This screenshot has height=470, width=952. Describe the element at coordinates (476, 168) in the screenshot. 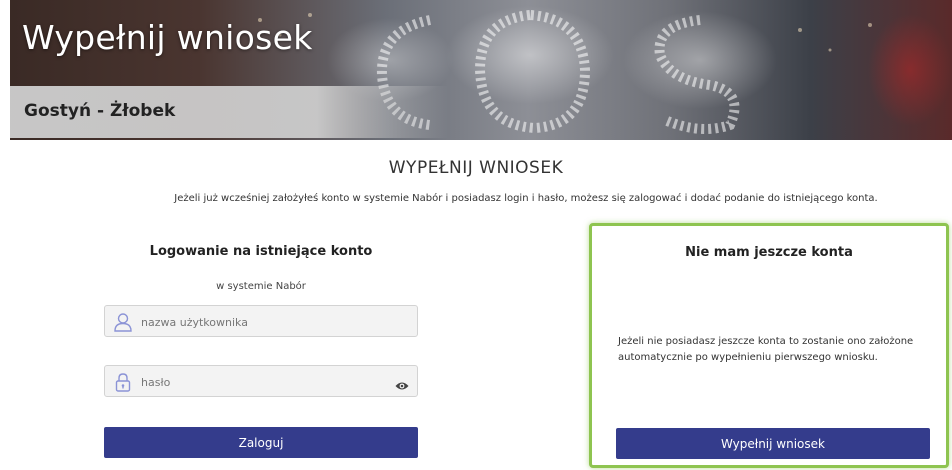

I see `page-heading: WYPEŁNIJ WNIOSEK` at that location.